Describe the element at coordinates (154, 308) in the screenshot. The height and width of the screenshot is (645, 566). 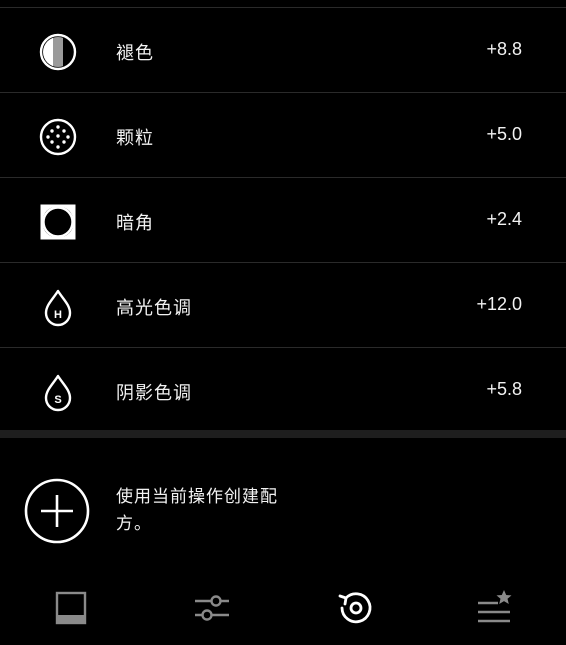
I see `adjustment-label: 高光色调` at that location.